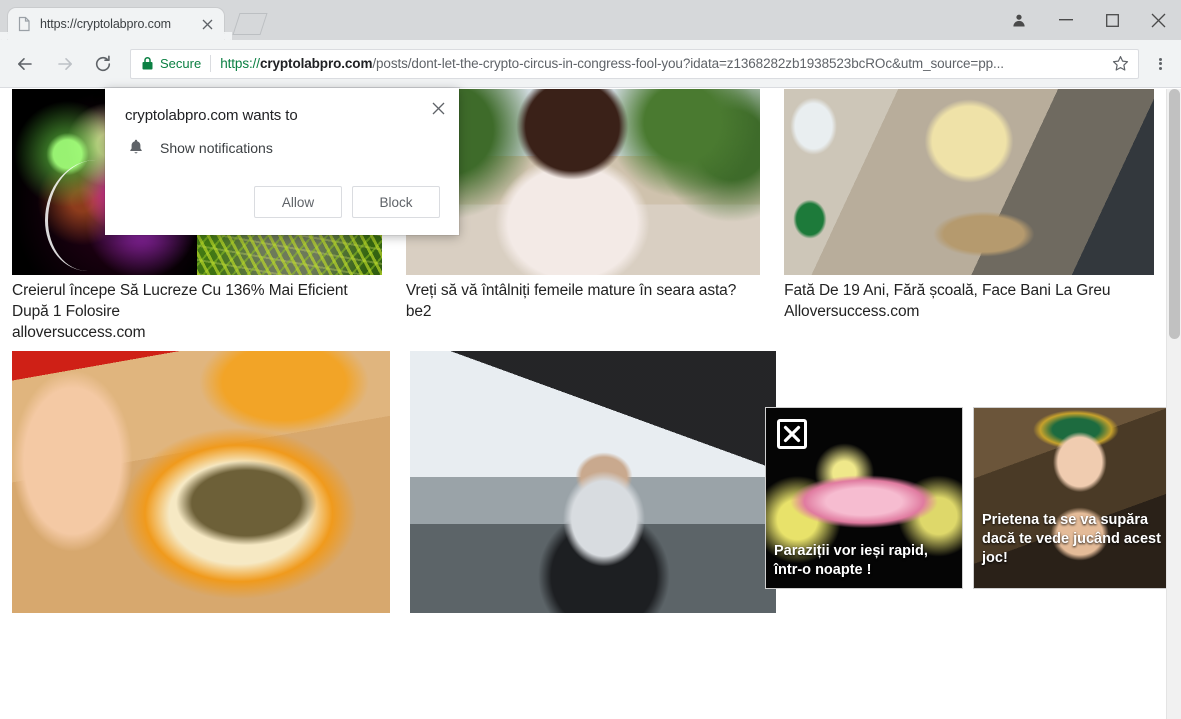 This screenshot has height=719, width=1181. What do you see at coordinates (282, 141) in the screenshot?
I see `permission-row: Show notifications` at bounding box center [282, 141].